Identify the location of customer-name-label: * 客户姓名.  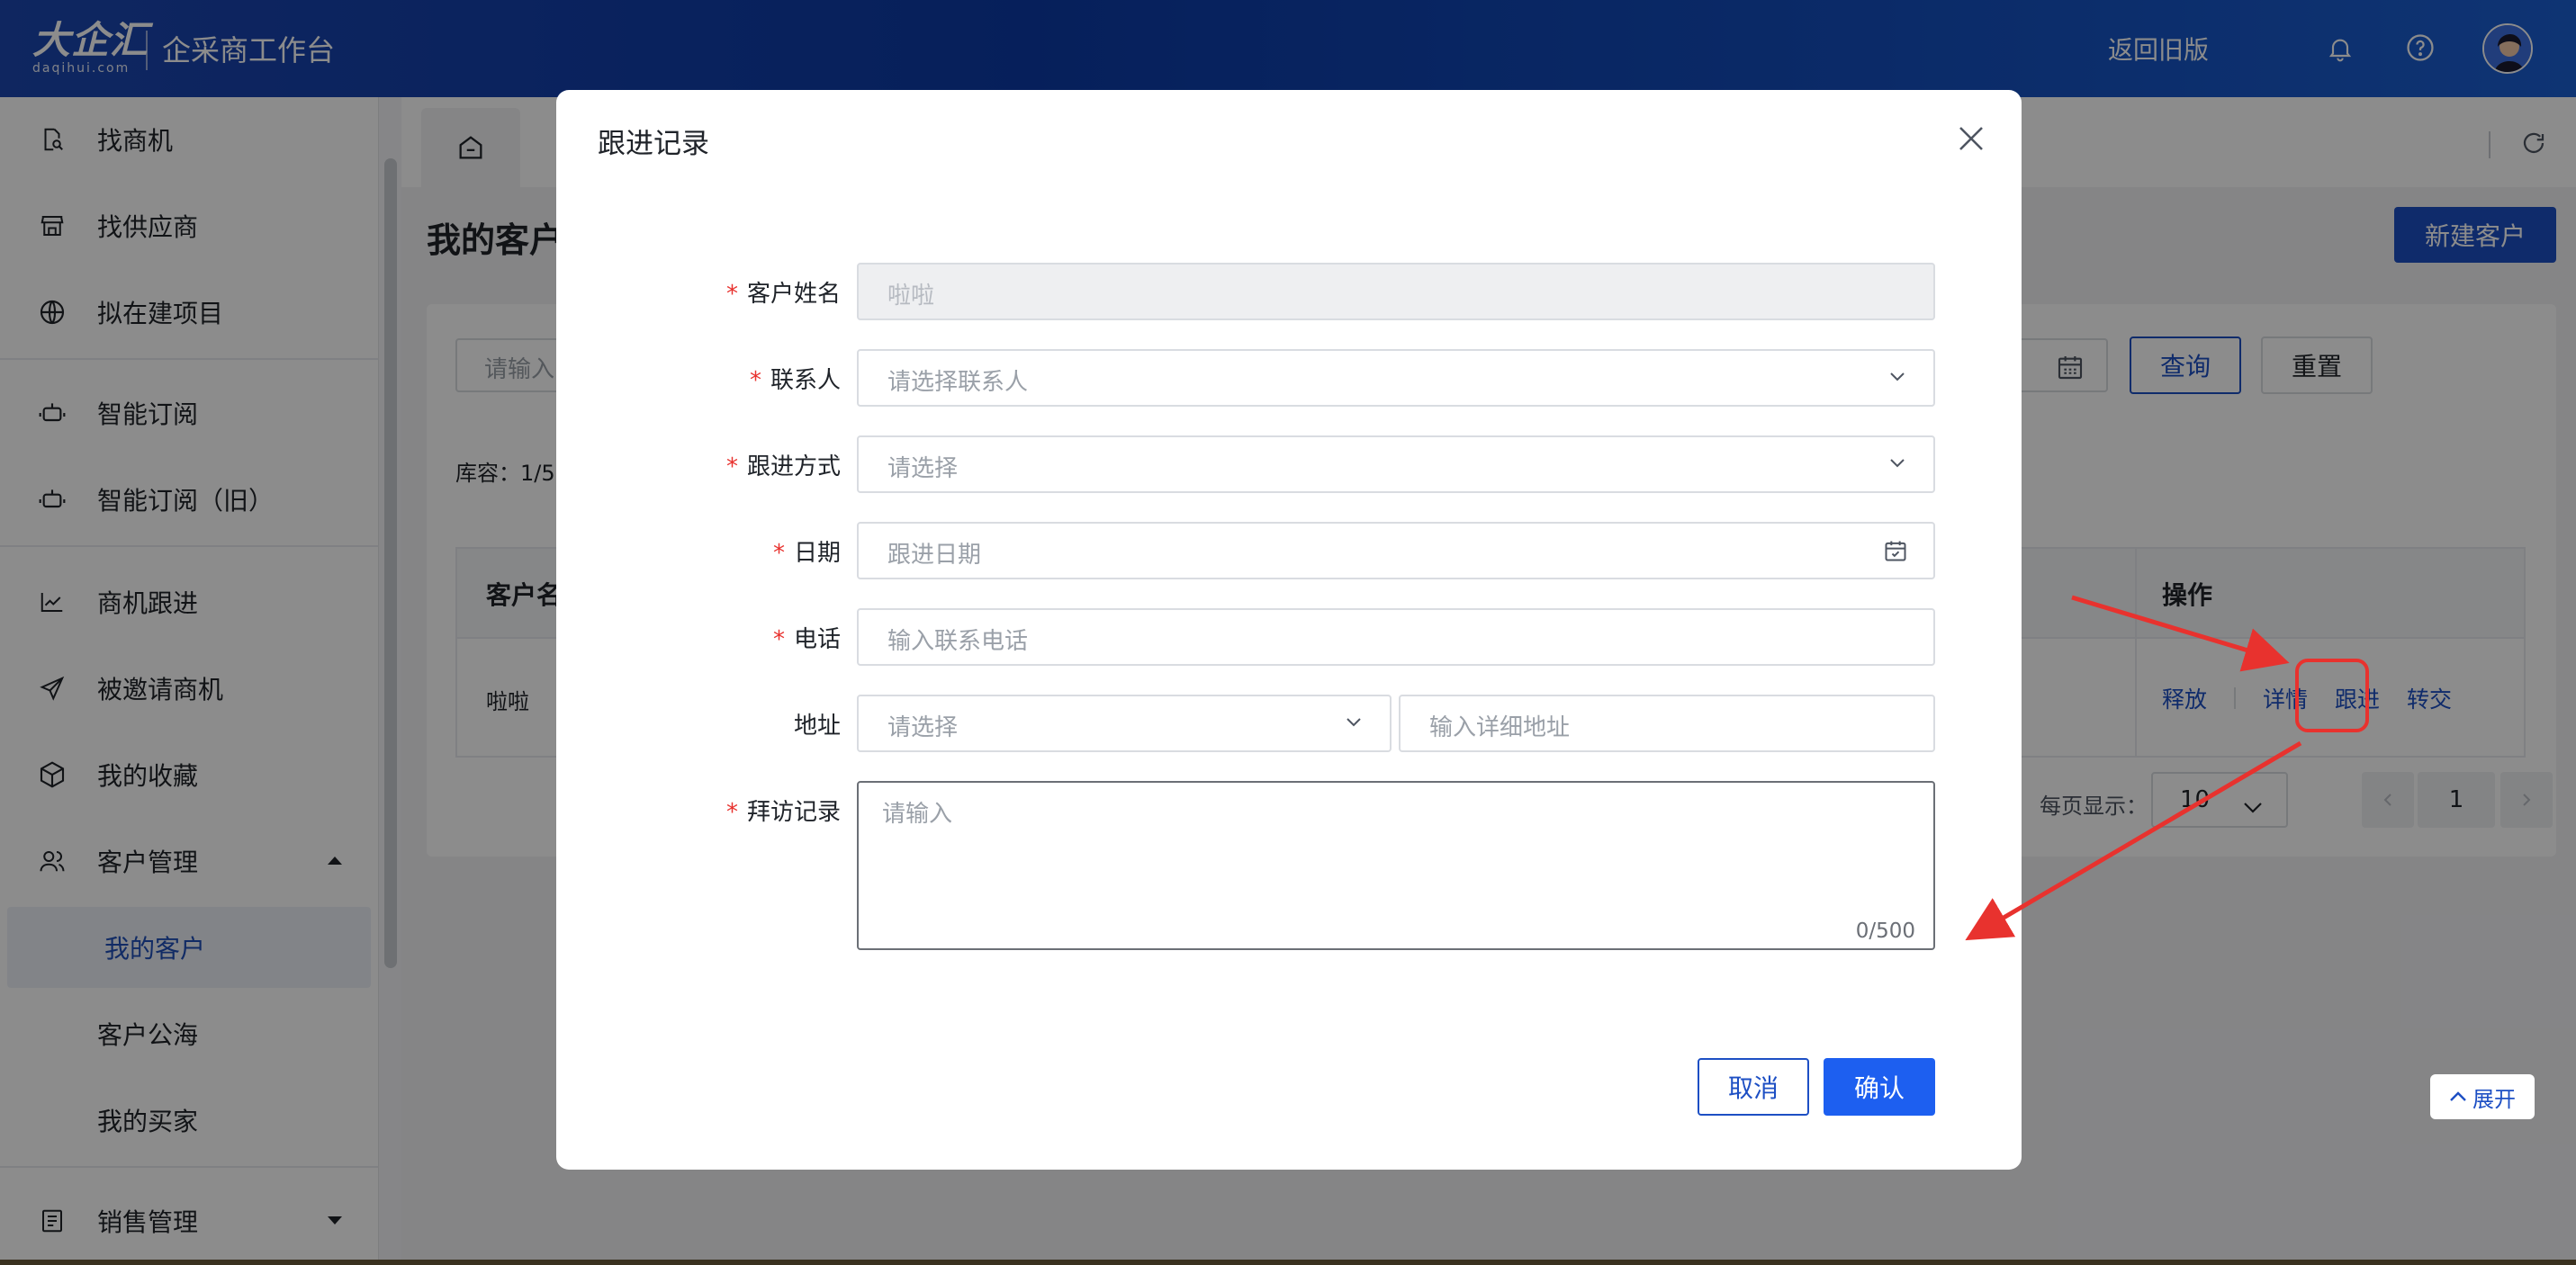
(783, 295).